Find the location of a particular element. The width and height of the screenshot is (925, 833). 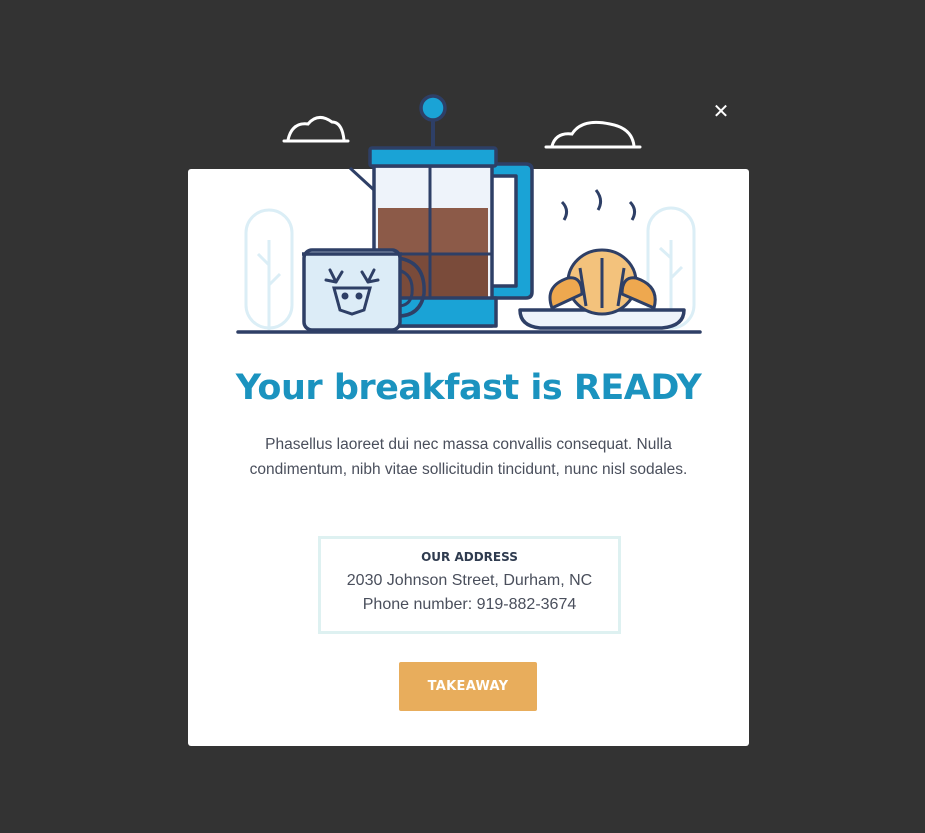

address-heading: OUR ADDRESS is located at coordinates (469, 557).